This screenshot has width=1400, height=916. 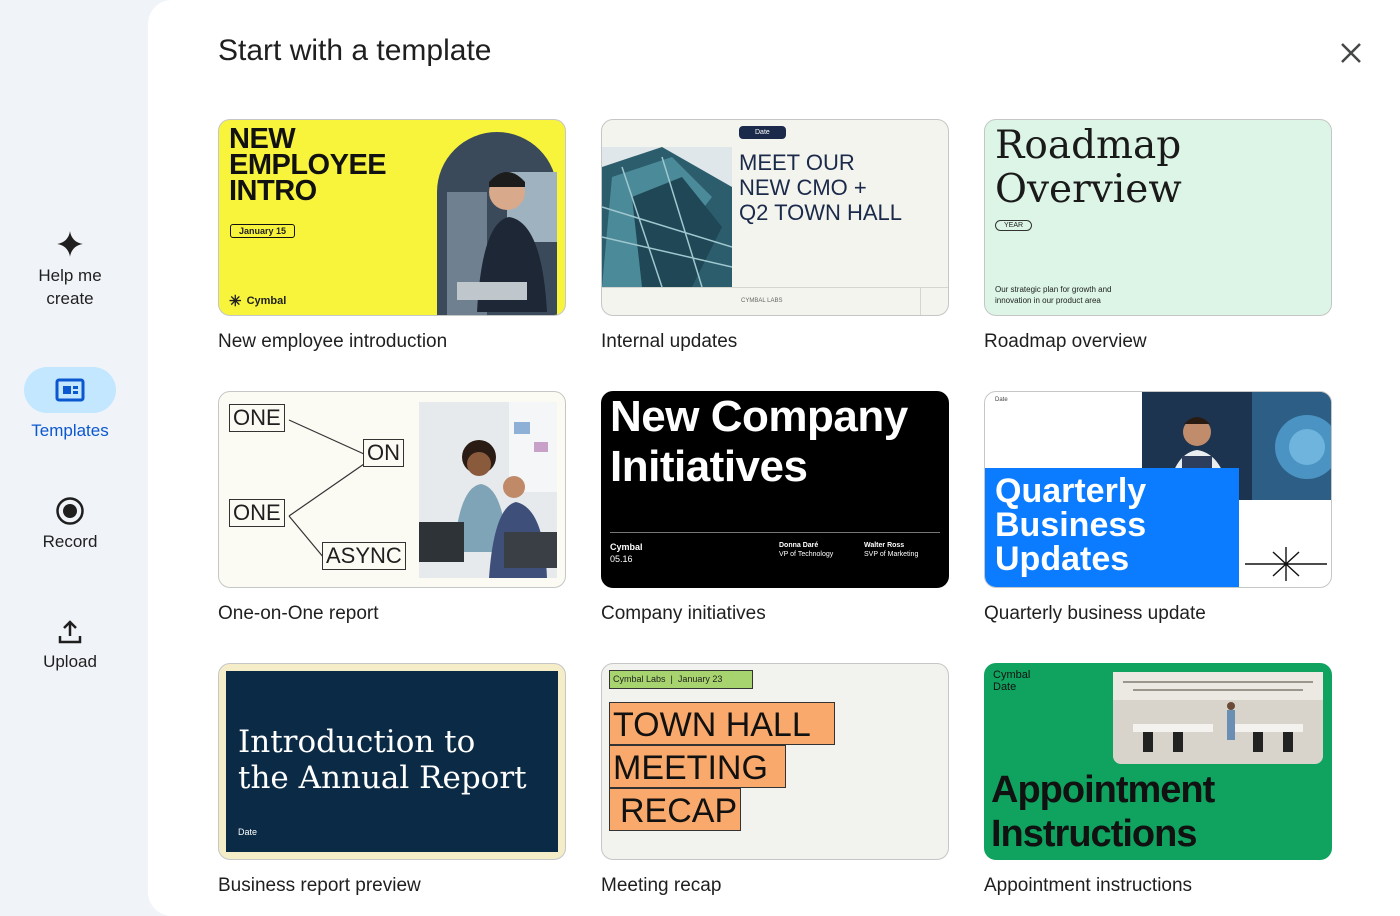 What do you see at coordinates (70, 661) in the screenshot?
I see `upload-label: Upload` at bounding box center [70, 661].